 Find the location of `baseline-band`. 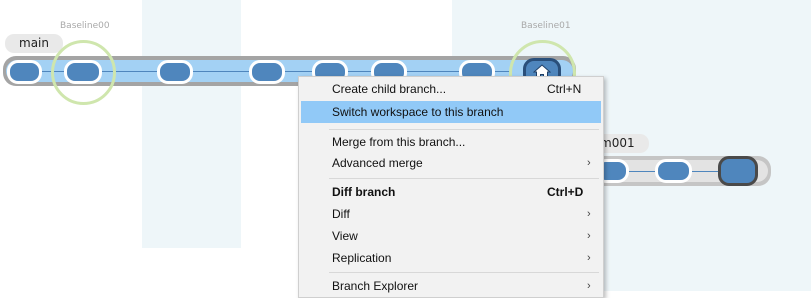

baseline-band is located at coordinates (191, 124).